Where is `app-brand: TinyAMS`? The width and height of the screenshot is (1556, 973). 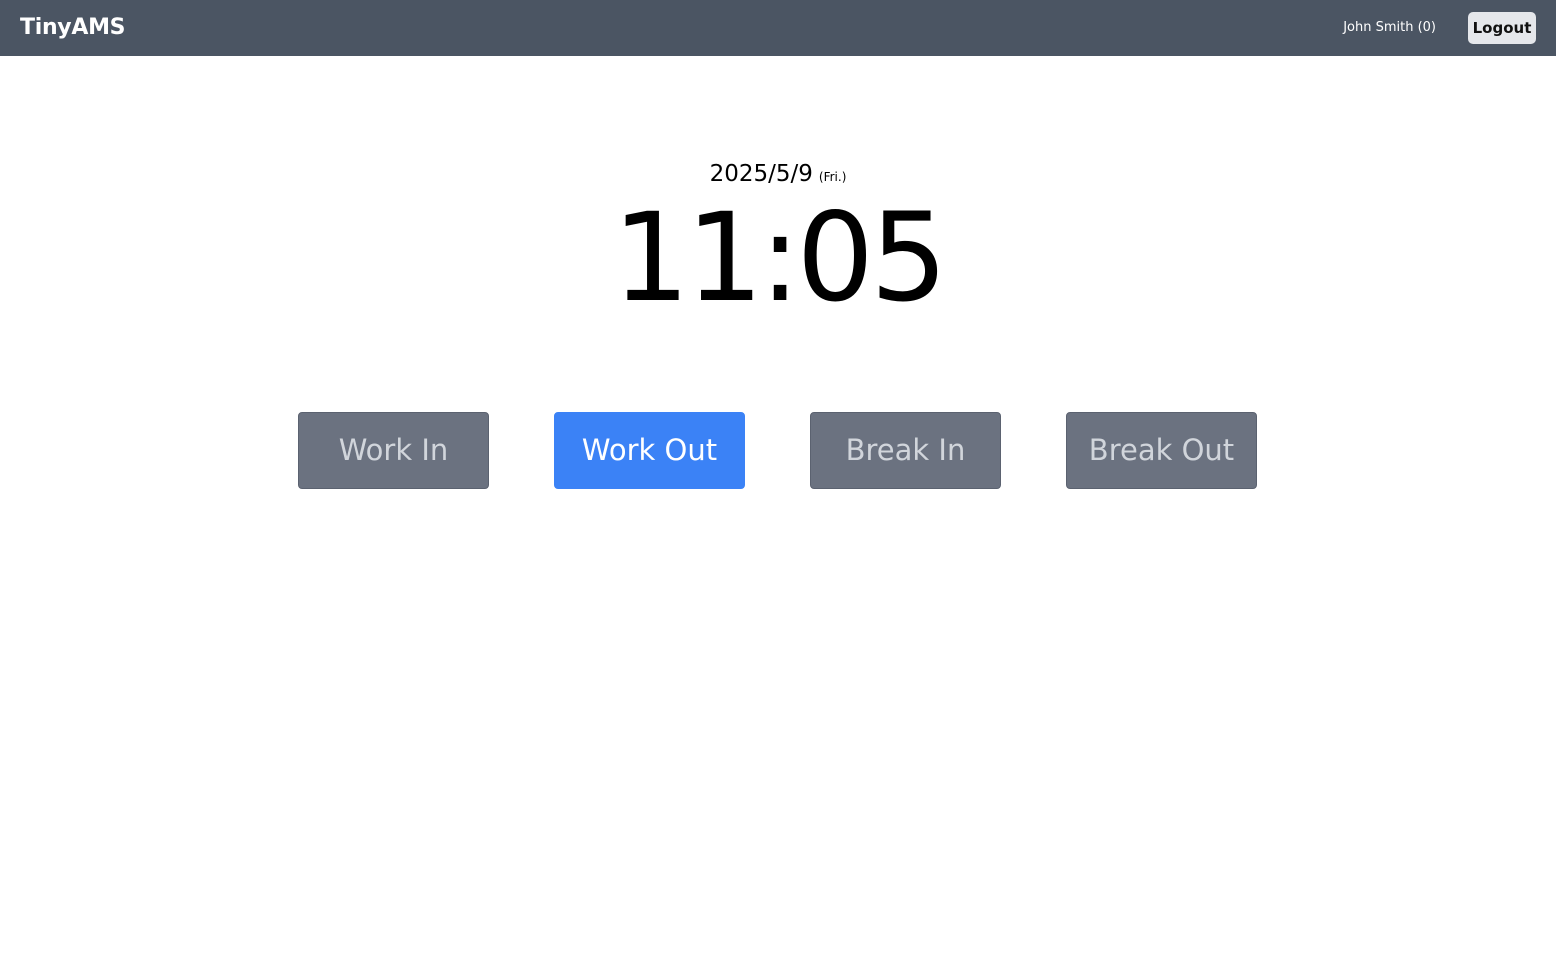
app-brand: TinyAMS is located at coordinates (73, 28).